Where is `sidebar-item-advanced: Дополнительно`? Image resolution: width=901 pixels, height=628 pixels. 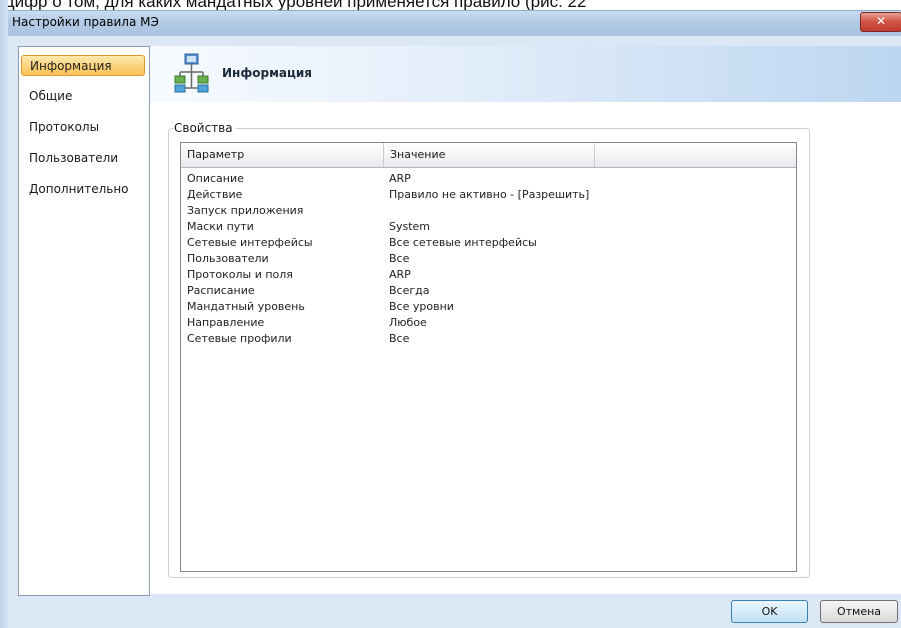 sidebar-item-advanced: Дополнительно is located at coordinates (83, 189).